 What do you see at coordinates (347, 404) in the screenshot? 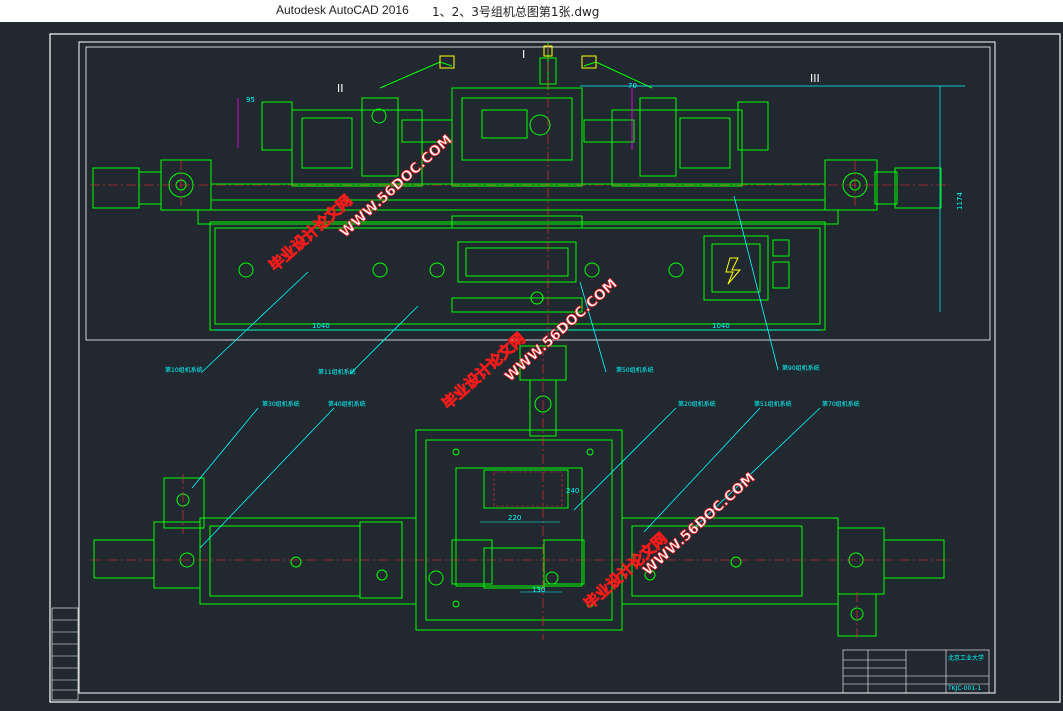
I see `label-p40: 第40组机系统` at bounding box center [347, 404].